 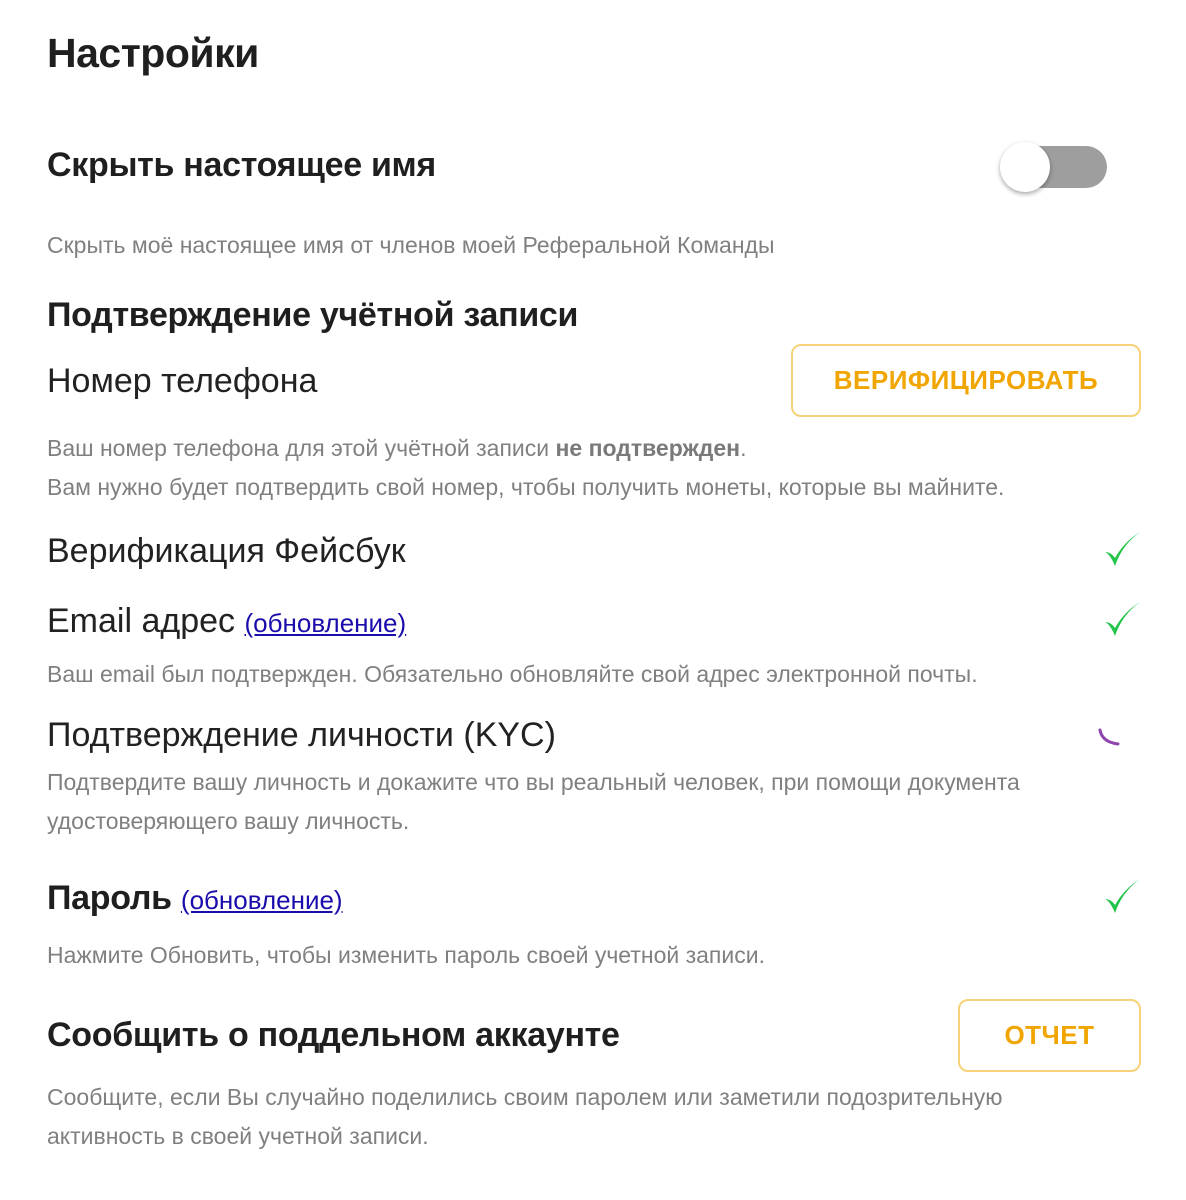 I want to click on verify-phone-button: ВЕРИФИЦИРОВАТЬ, so click(x=966, y=380).